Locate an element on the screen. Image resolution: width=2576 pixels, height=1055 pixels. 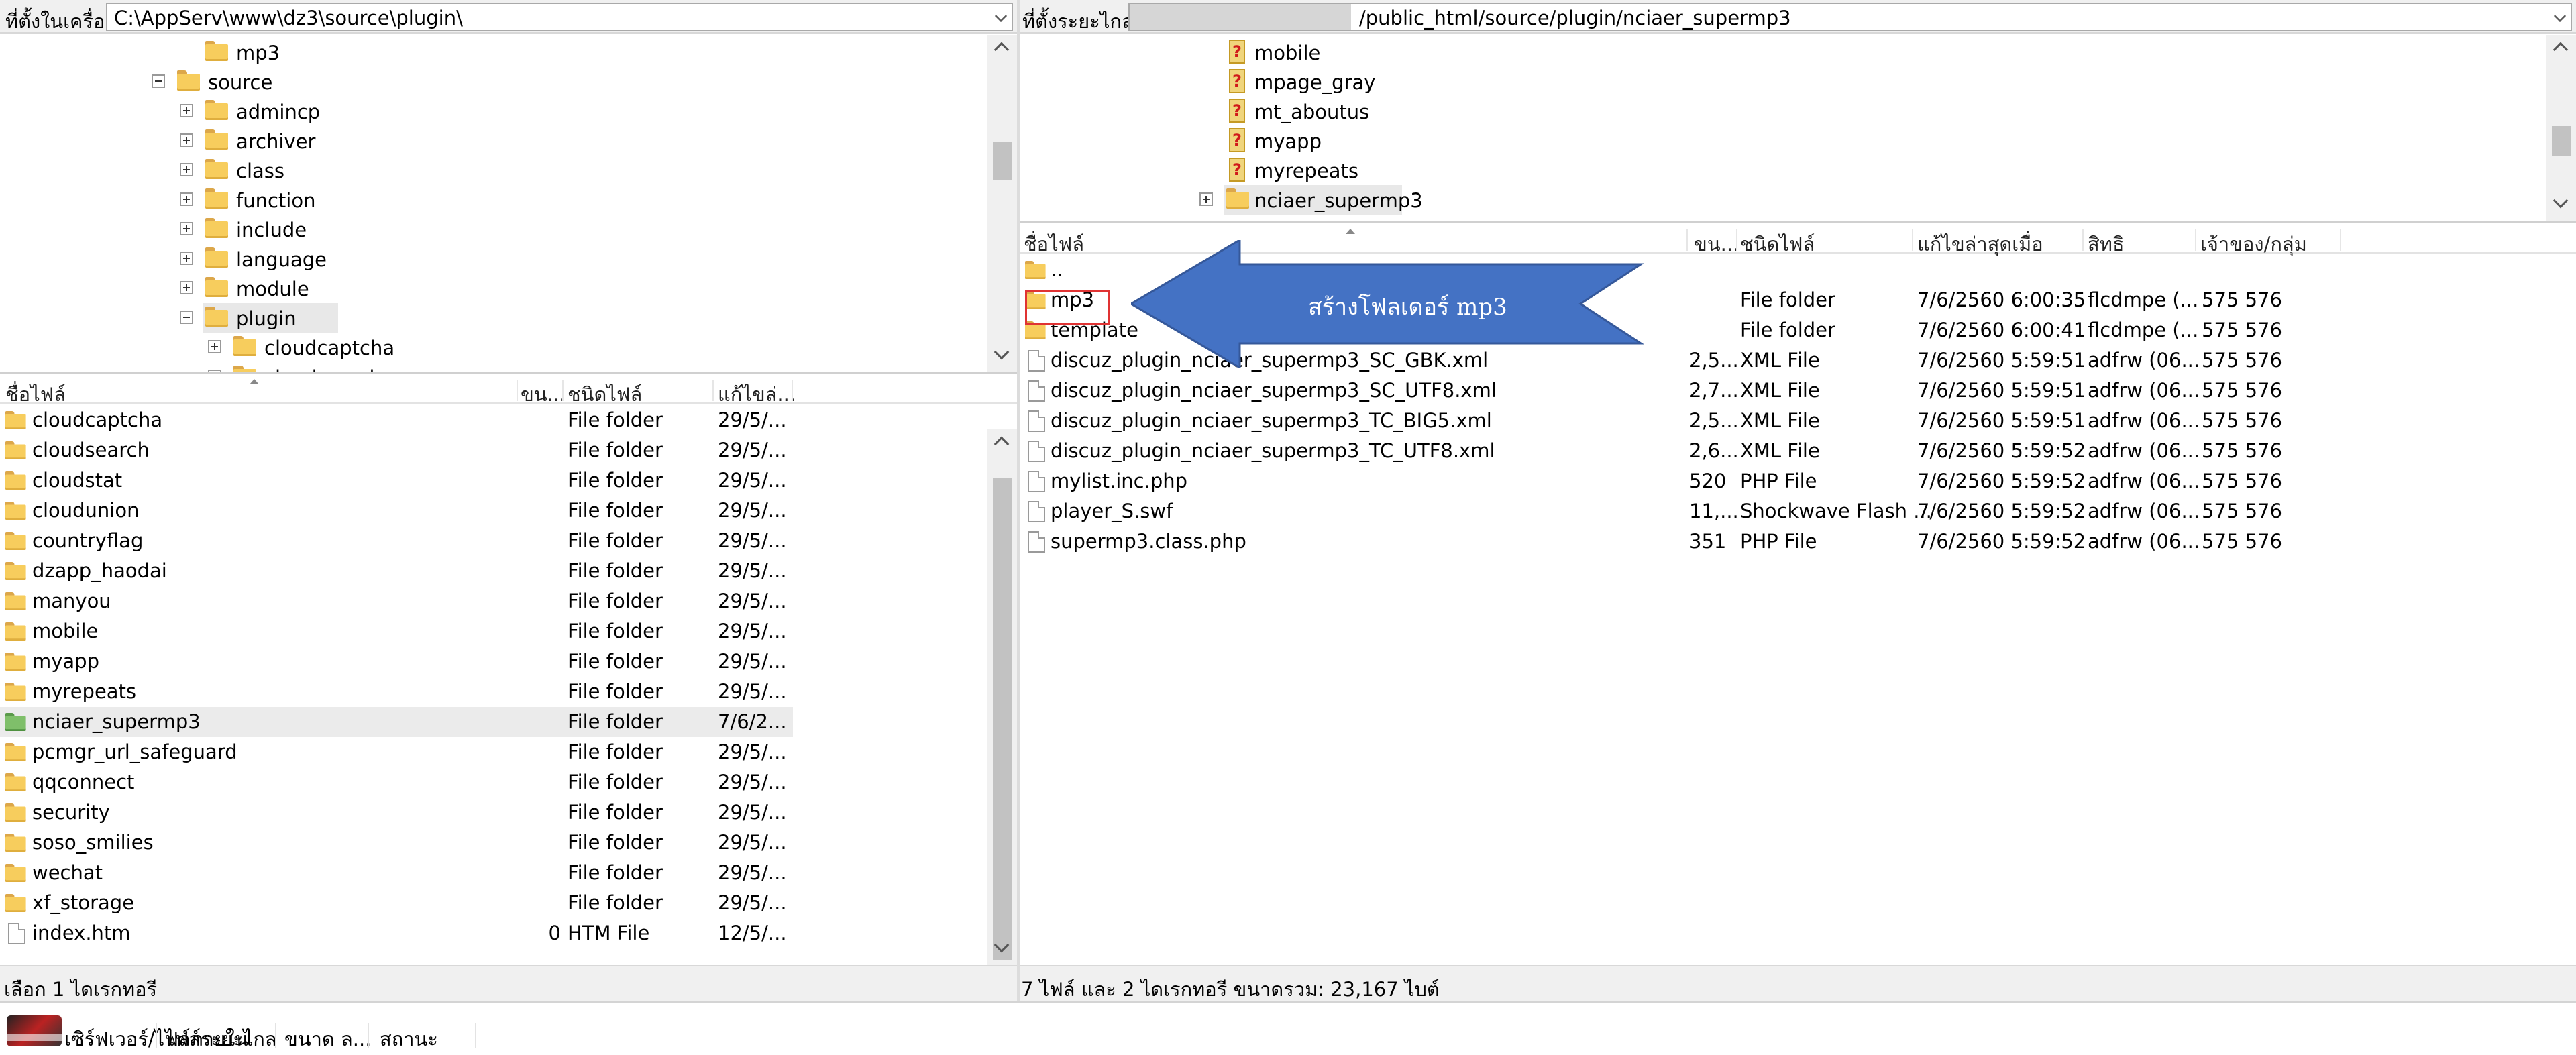
cell-name: countryflag is located at coordinates (88, 540).